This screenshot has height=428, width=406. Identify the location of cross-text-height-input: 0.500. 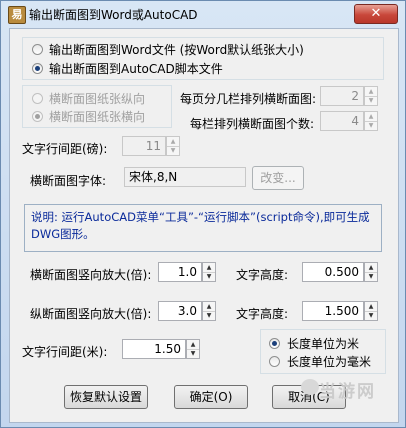
(333, 272).